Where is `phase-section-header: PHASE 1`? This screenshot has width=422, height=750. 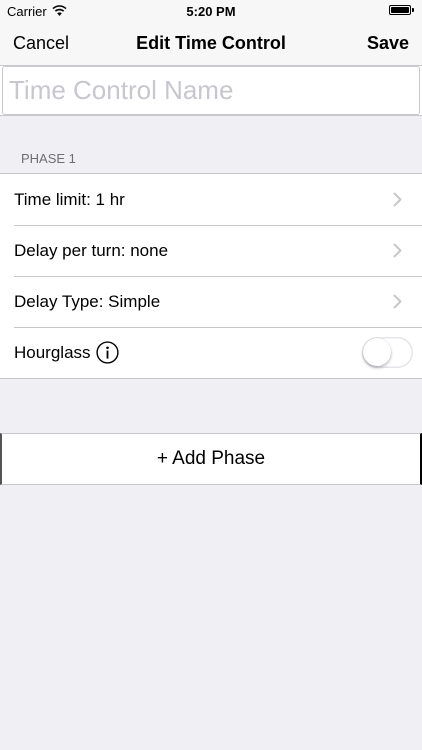 phase-section-header: PHASE 1 is located at coordinates (48, 158).